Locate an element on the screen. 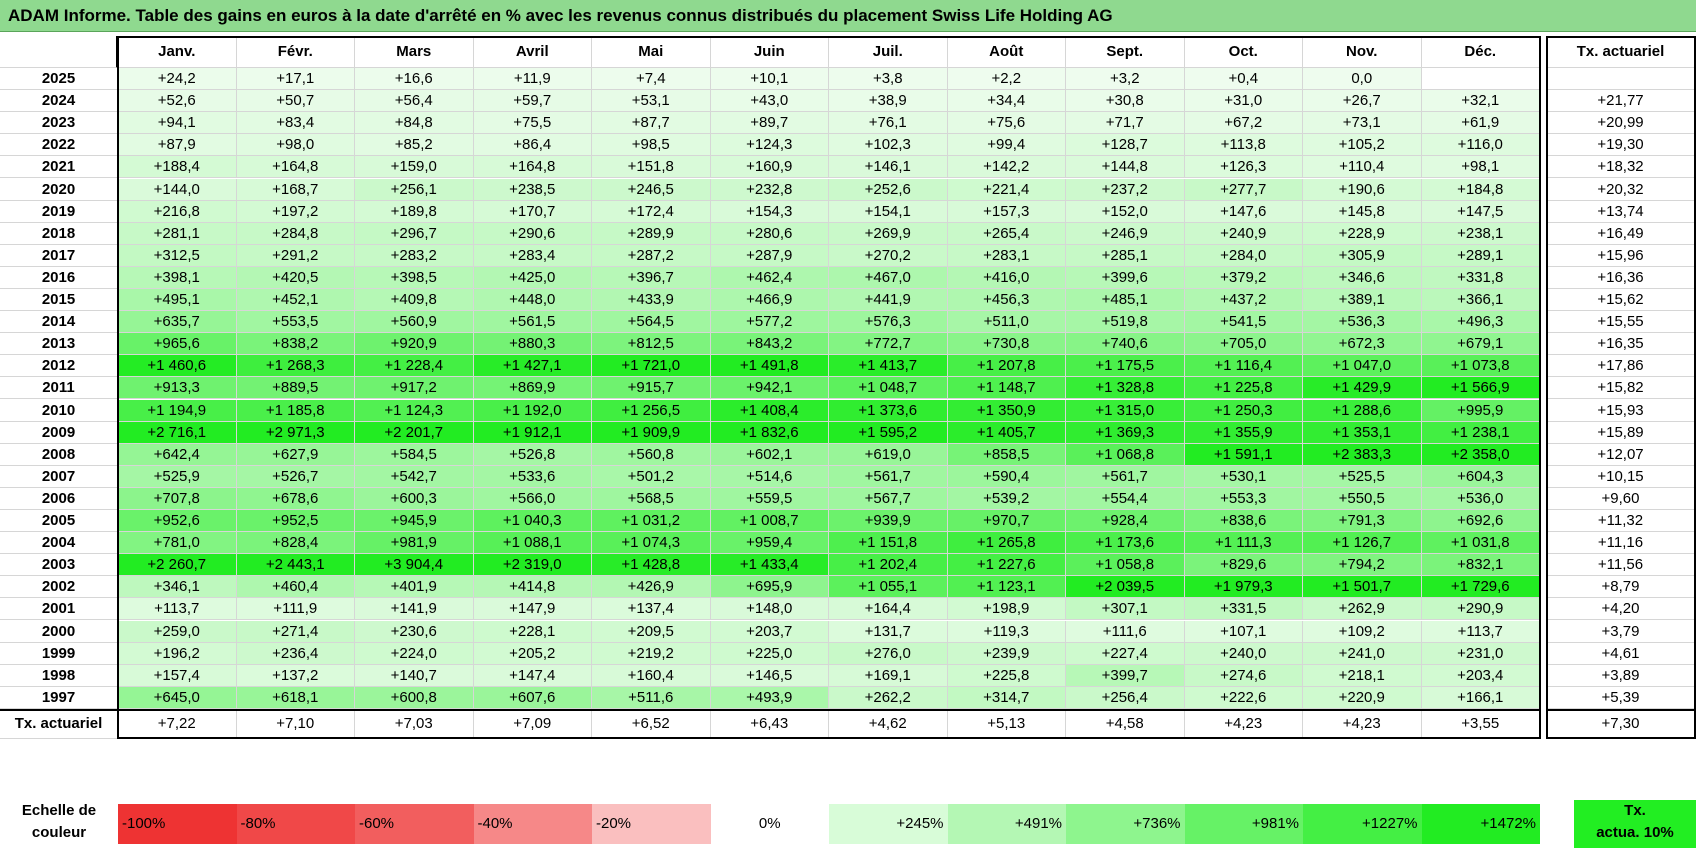 This screenshot has width=1696, height=848. table-cell: +1 315,0 is located at coordinates (1125, 410).